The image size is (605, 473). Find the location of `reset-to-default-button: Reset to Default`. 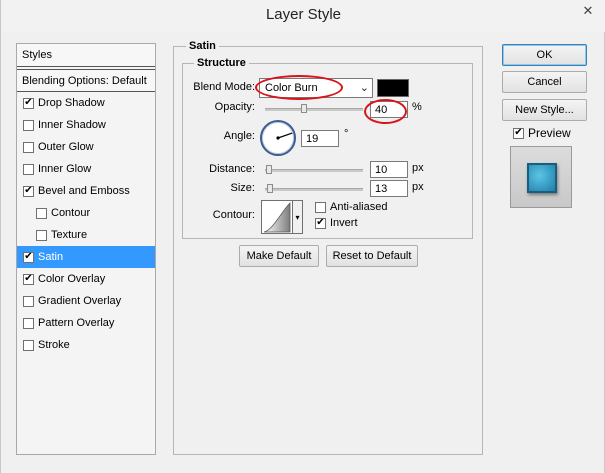

reset-to-default-button: Reset to Default is located at coordinates (372, 256).